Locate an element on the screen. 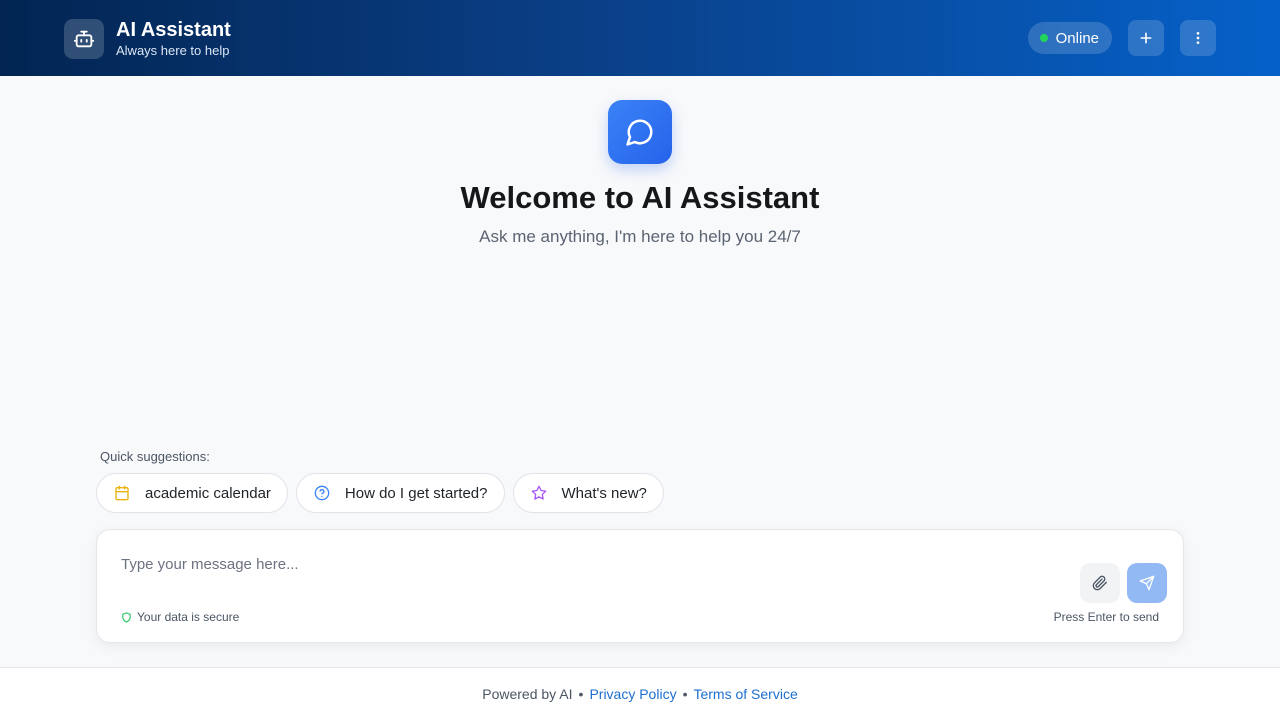 This screenshot has width=1280, height=720. suggestion-label: What's new? is located at coordinates (604, 493).